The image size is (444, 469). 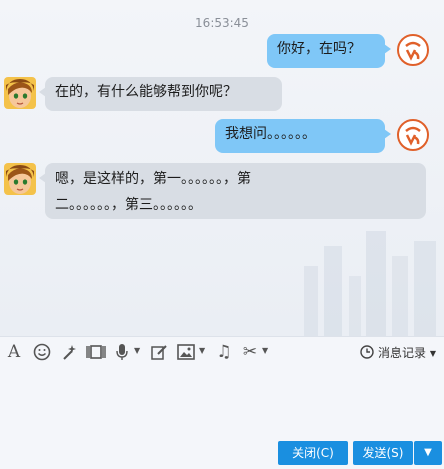 What do you see at coordinates (433, 353) in the screenshot?
I see `history-dropdown-icon: ▼` at bounding box center [433, 353].